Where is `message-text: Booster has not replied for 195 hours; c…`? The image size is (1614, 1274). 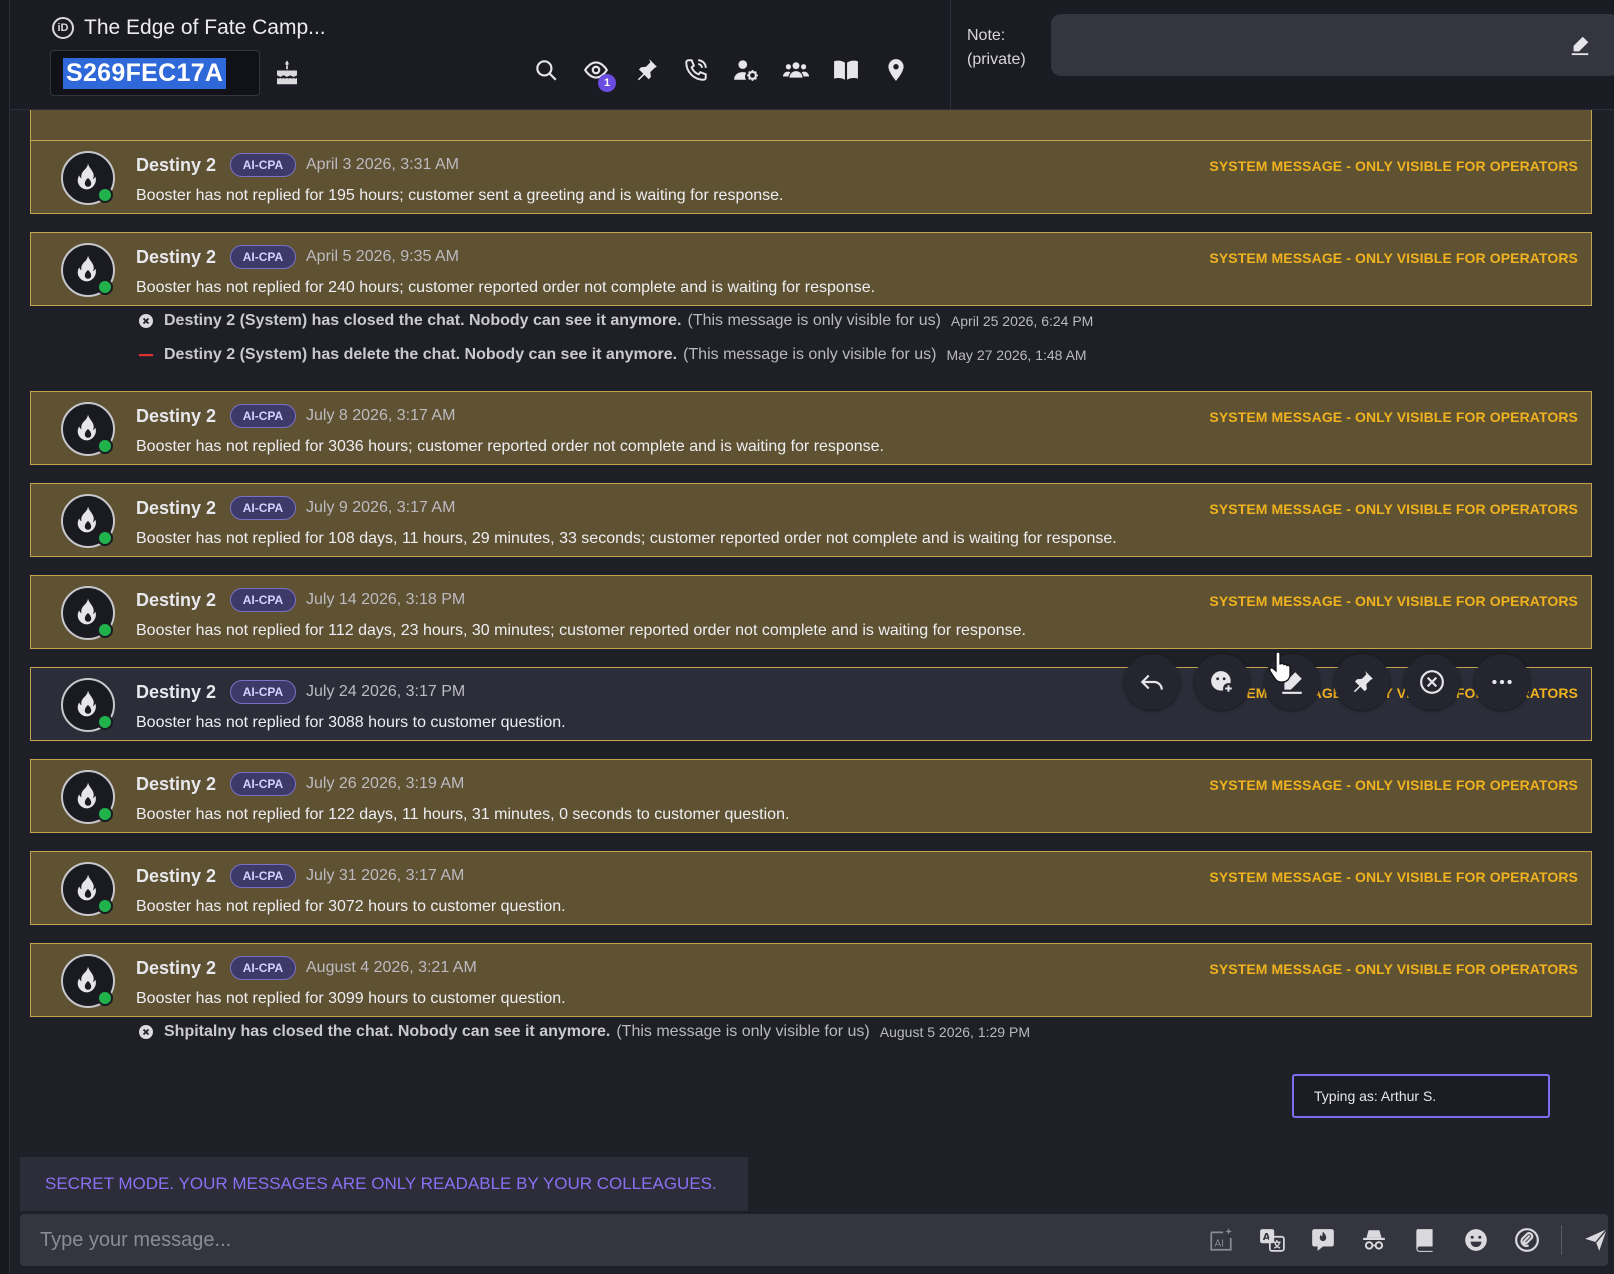 message-text: Booster has not replied for 195 hours; c… is located at coordinates (460, 195).